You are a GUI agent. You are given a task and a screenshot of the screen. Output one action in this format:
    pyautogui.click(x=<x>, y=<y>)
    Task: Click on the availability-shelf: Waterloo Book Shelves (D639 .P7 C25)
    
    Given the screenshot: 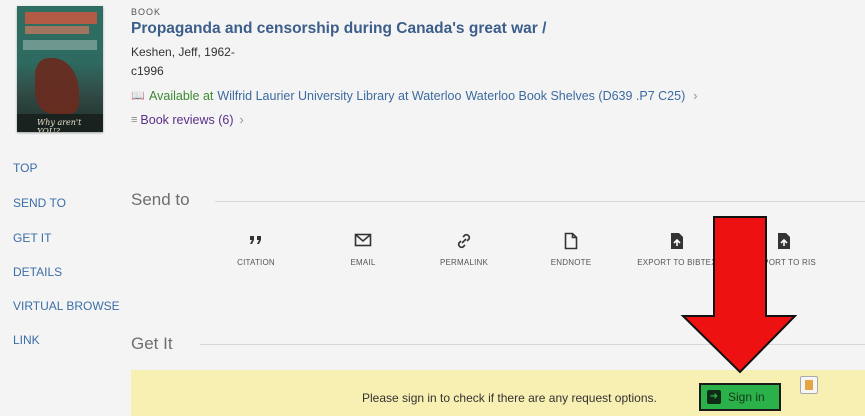 What is the action you would take?
    pyautogui.click(x=575, y=96)
    